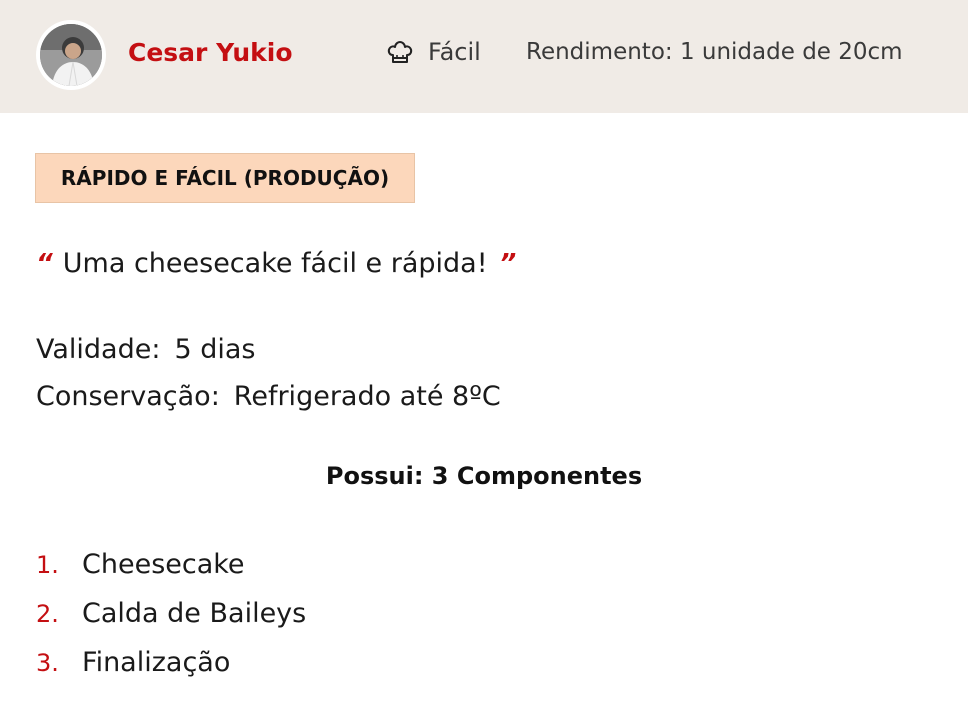  I want to click on list-item-number: 2., so click(47, 613).